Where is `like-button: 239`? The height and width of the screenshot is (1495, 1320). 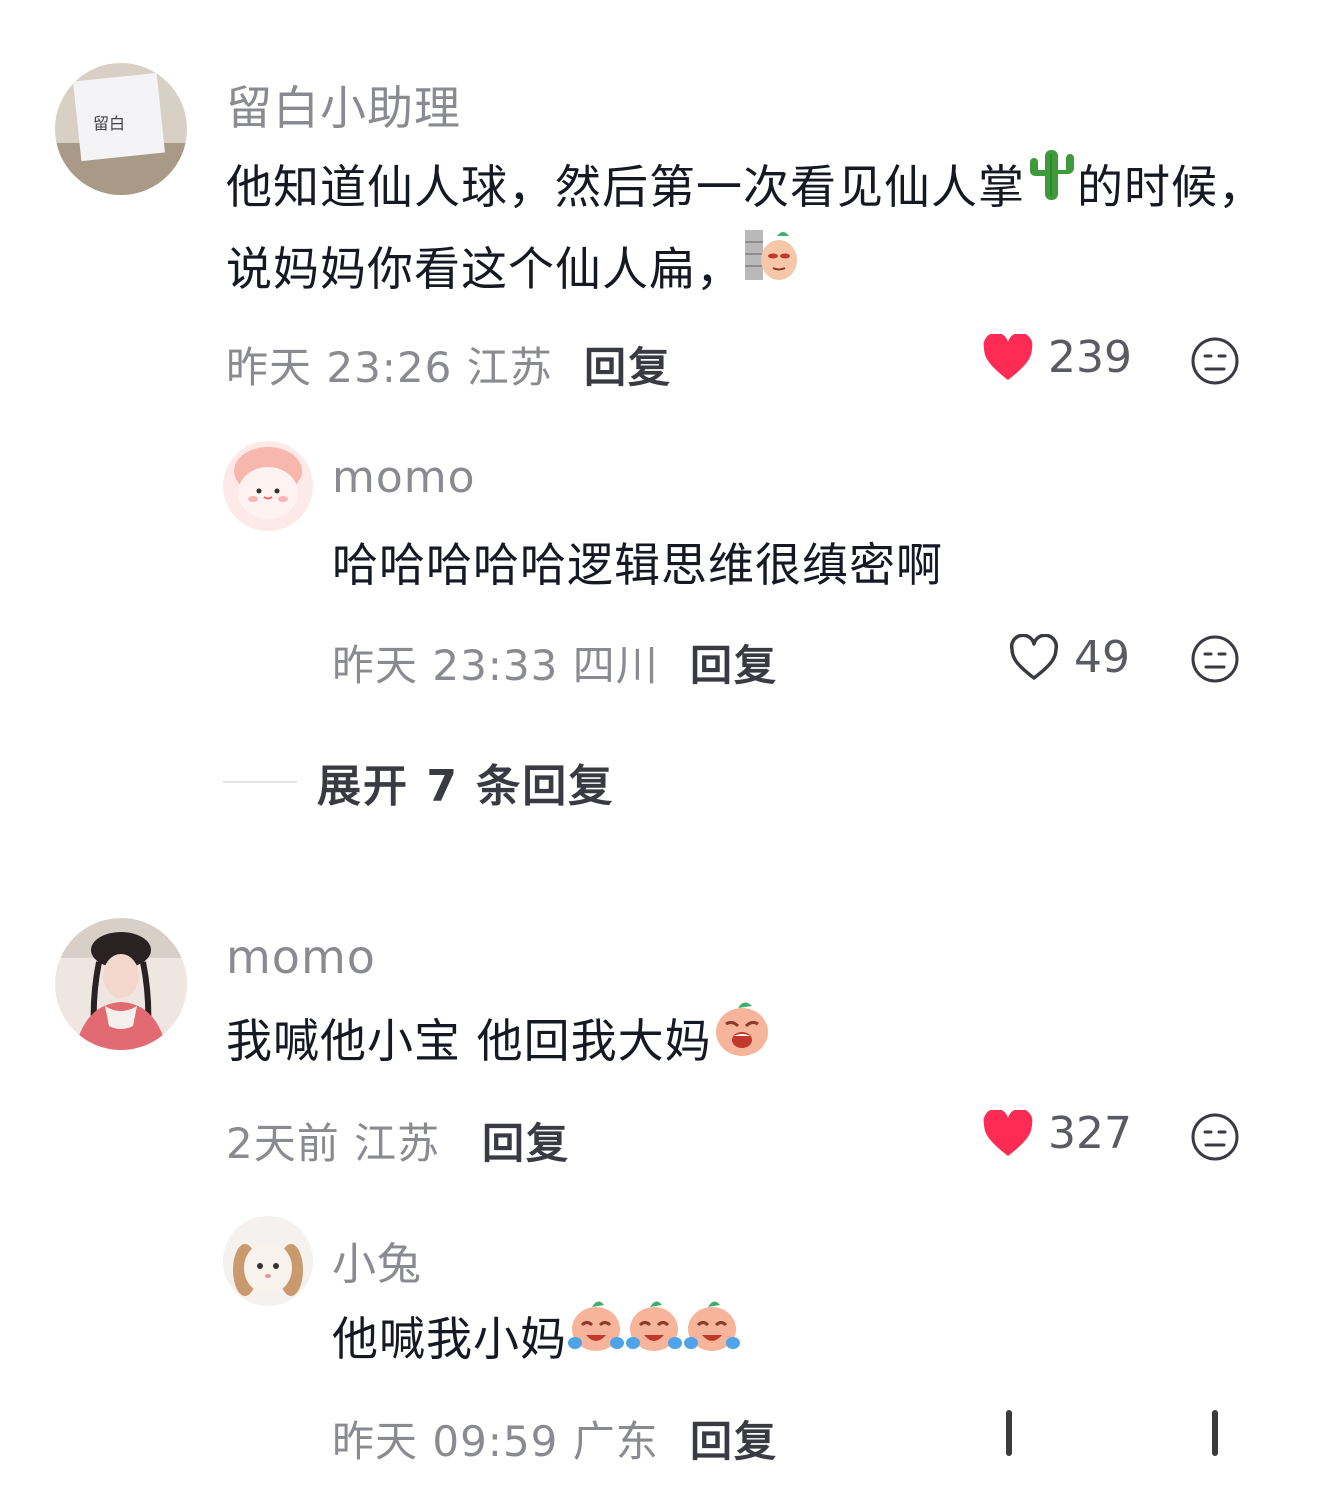
like-button: 239 is located at coordinates (1057, 357).